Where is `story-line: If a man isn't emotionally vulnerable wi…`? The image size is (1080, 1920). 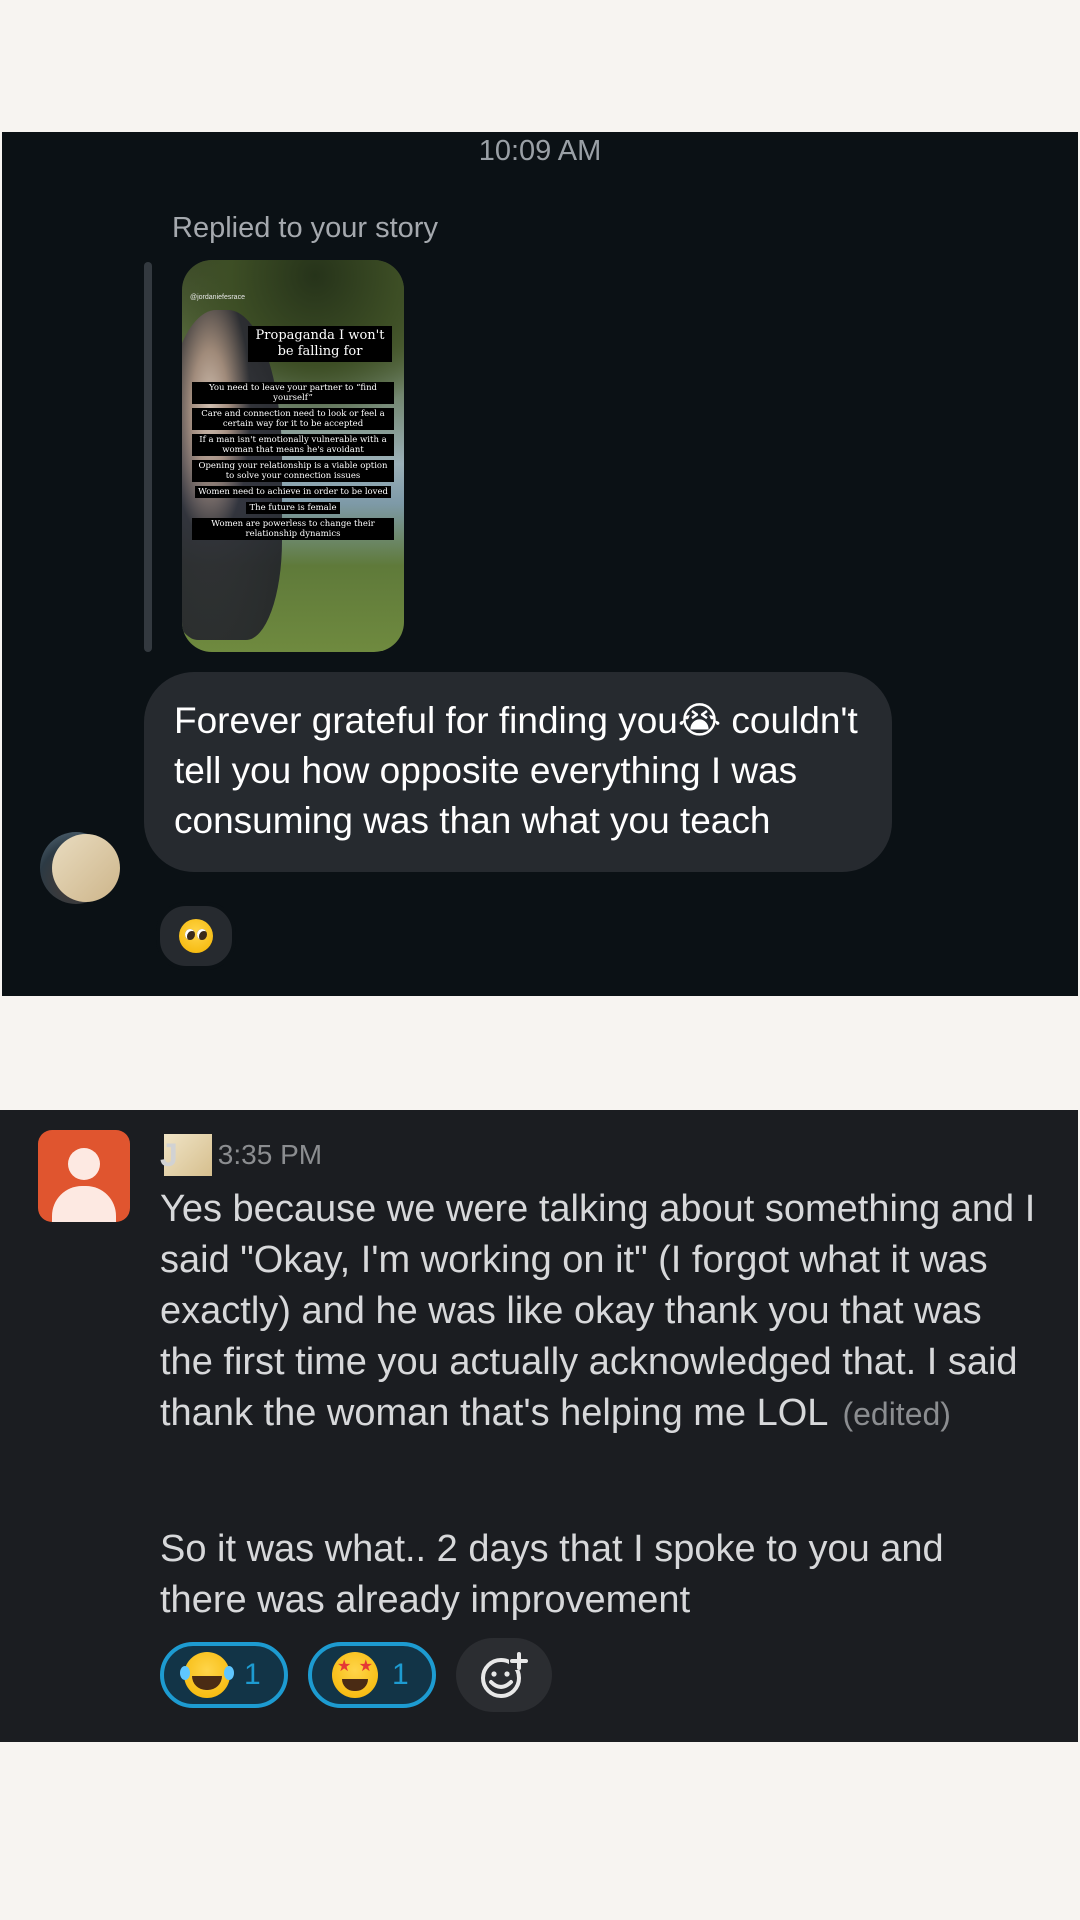
story-line: If a man isn't emotionally vulnerable wi… is located at coordinates (293, 445).